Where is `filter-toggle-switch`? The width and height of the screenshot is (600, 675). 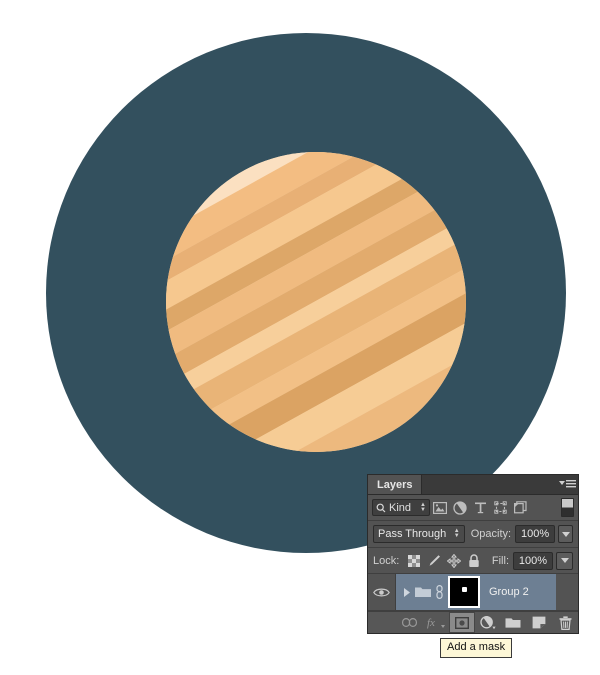 filter-toggle-switch is located at coordinates (567, 507).